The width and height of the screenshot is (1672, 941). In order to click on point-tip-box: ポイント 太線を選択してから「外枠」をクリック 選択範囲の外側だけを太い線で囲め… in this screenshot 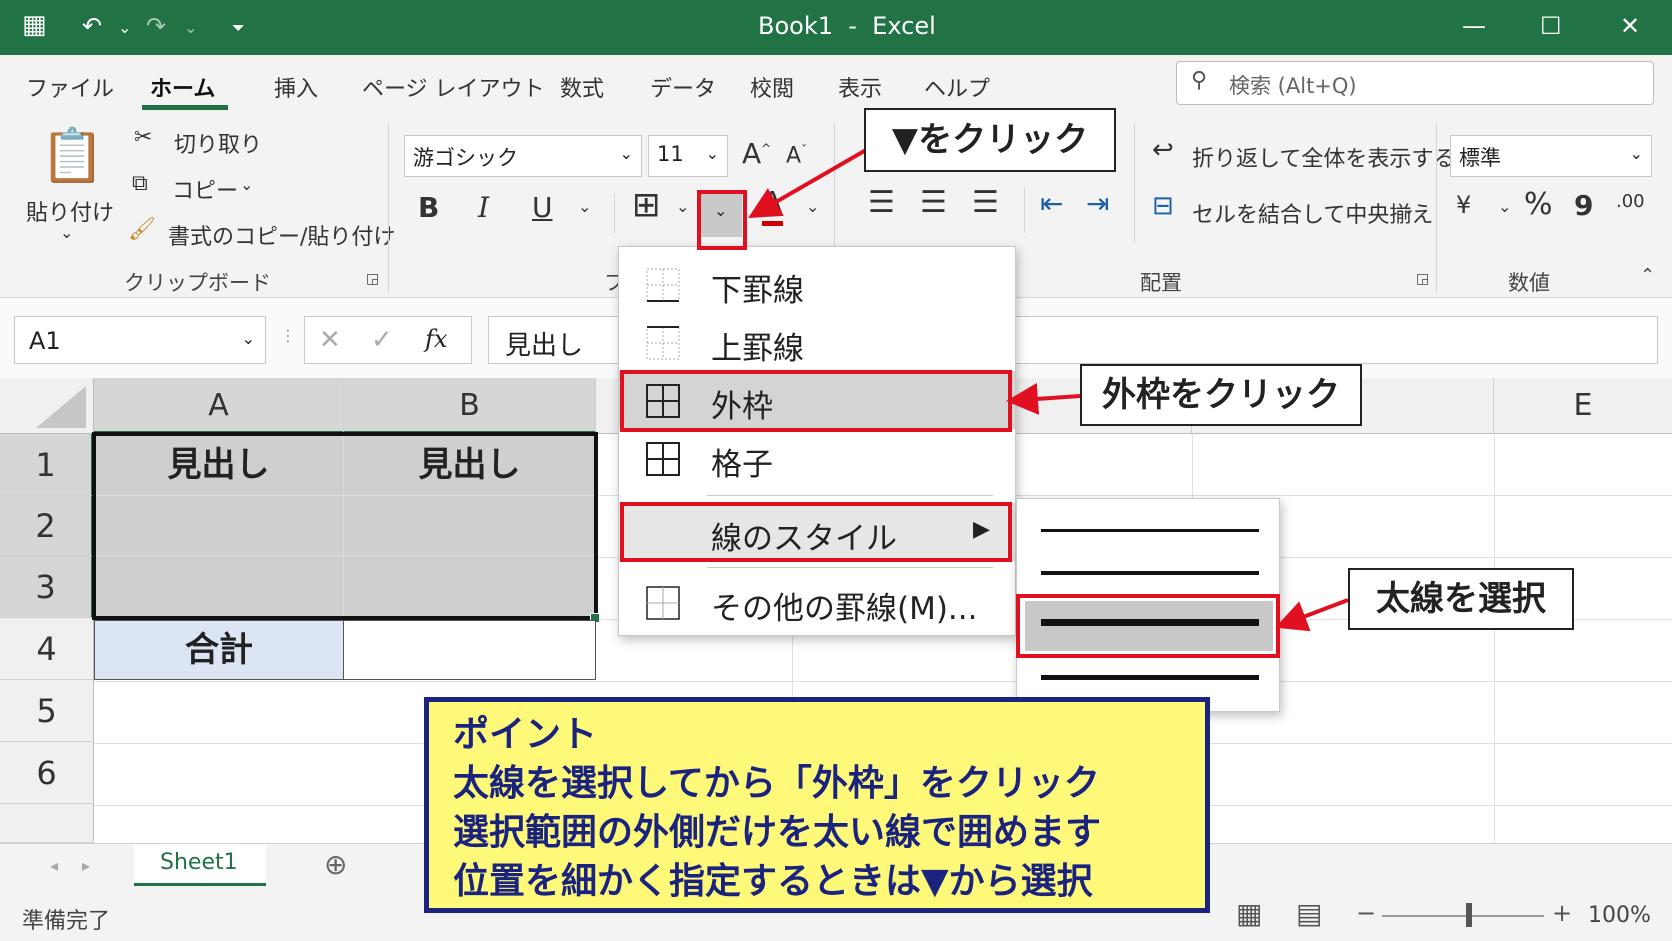, I will do `click(817, 805)`.